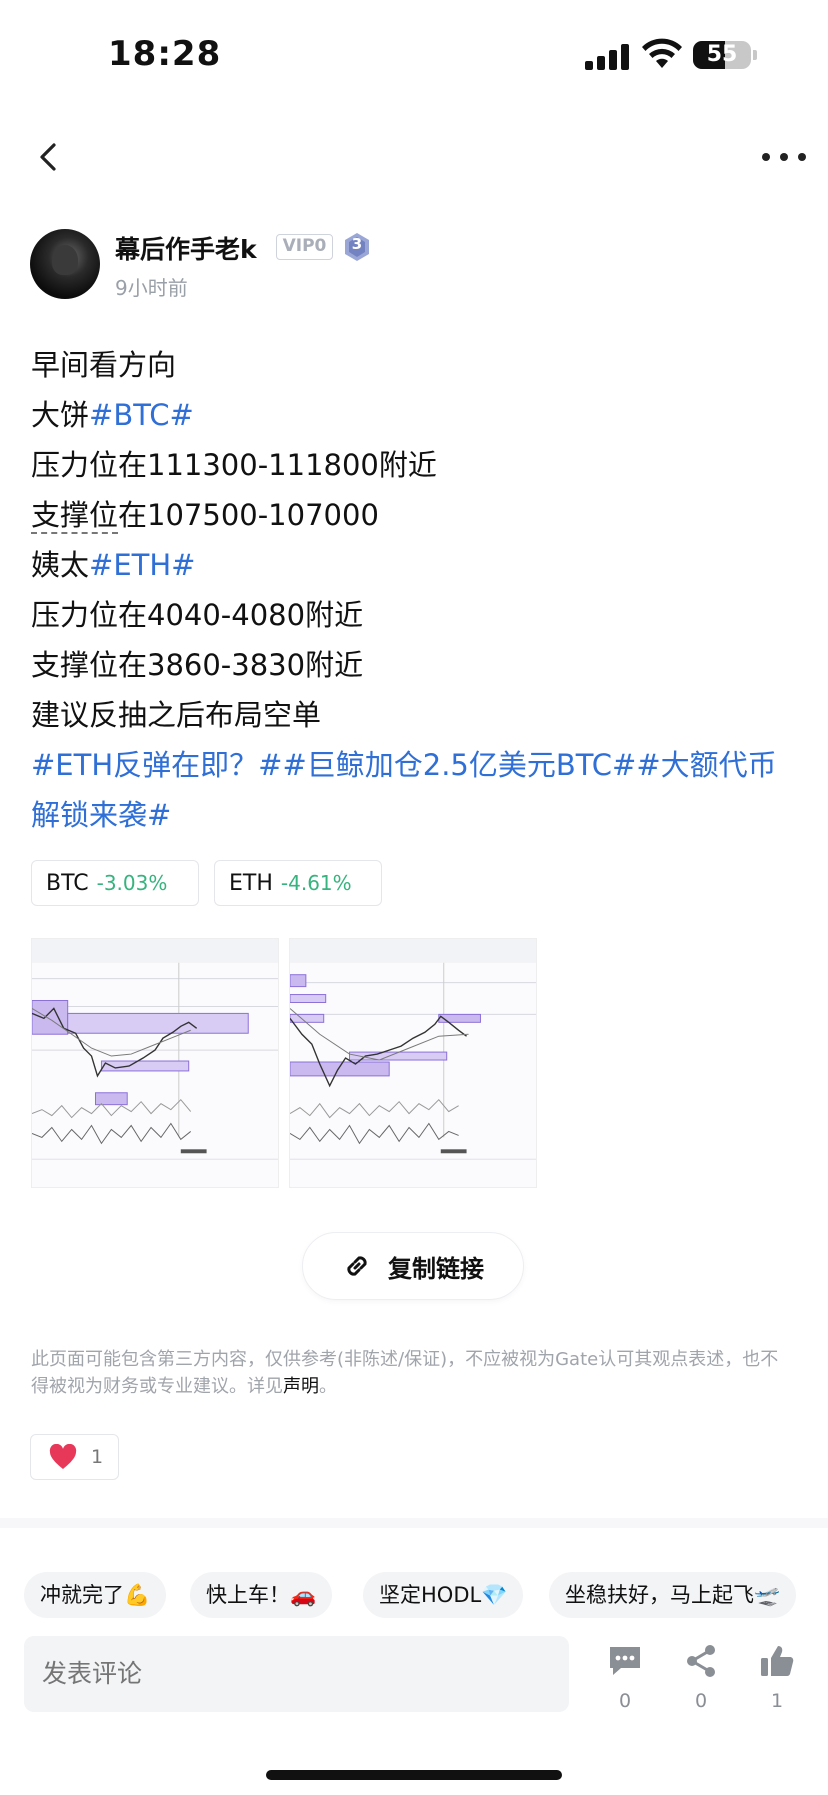 The image size is (828, 1795). Describe the element at coordinates (625, 1661) in the screenshot. I see `comment-icon` at that location.